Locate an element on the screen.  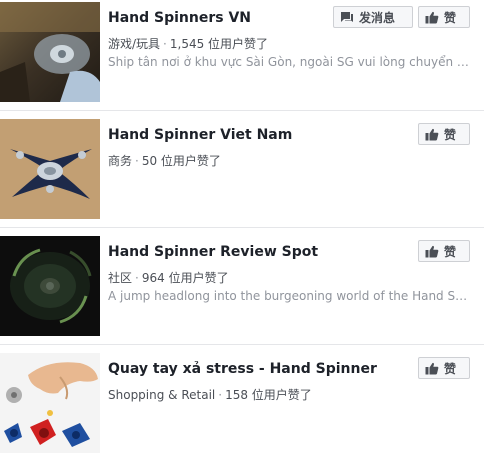
page-meta: 游戏/玩具 · 1,545 位用户赞了 is located at coordinates (188, 43).